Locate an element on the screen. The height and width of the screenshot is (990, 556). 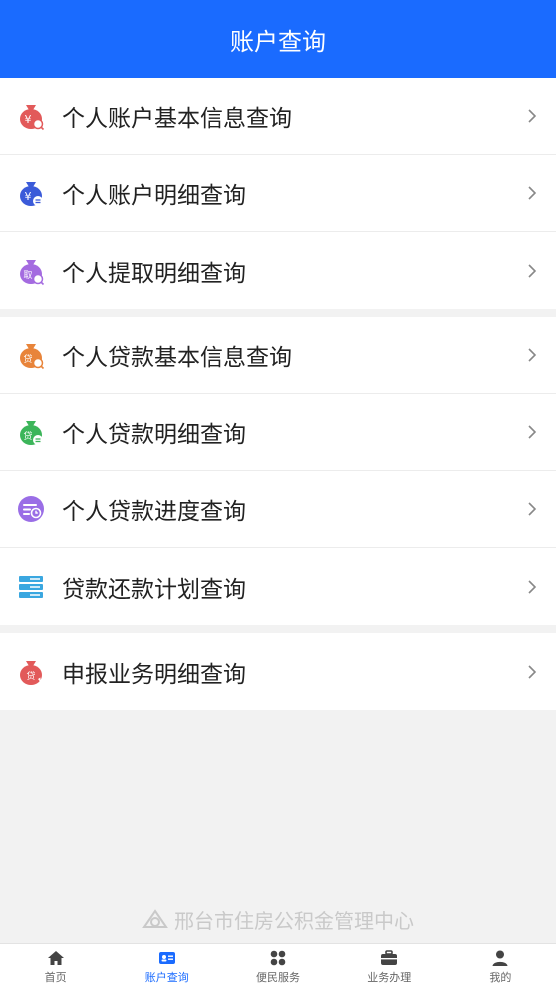
person-icon is located at coordinates (500, 958).